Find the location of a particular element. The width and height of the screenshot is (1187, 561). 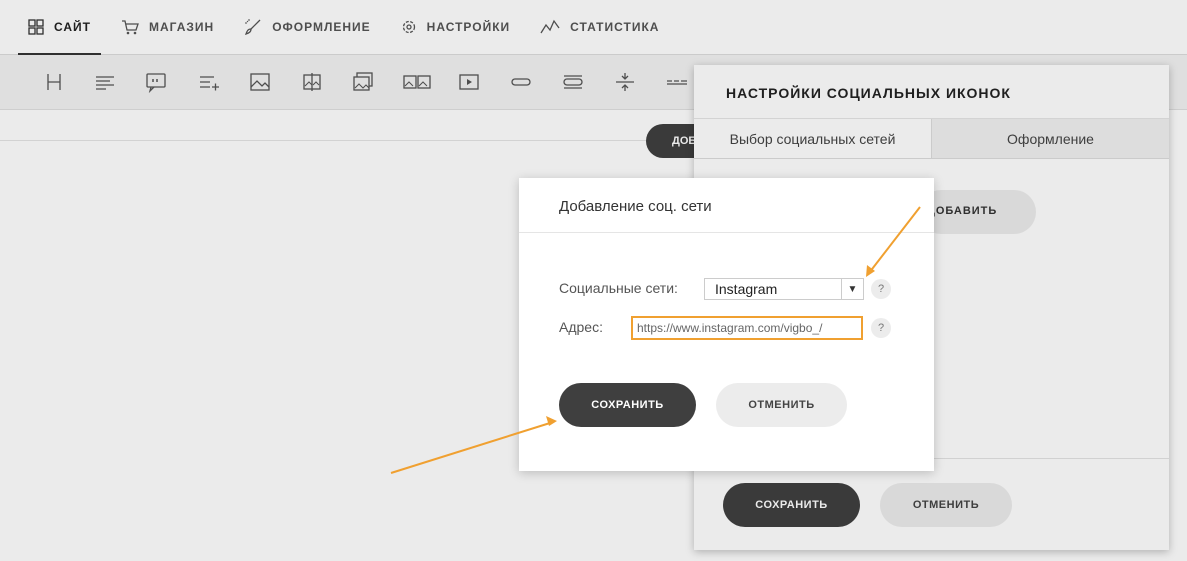

dialog-title: Добавление соц. сети is located at coordinates (726, 205).